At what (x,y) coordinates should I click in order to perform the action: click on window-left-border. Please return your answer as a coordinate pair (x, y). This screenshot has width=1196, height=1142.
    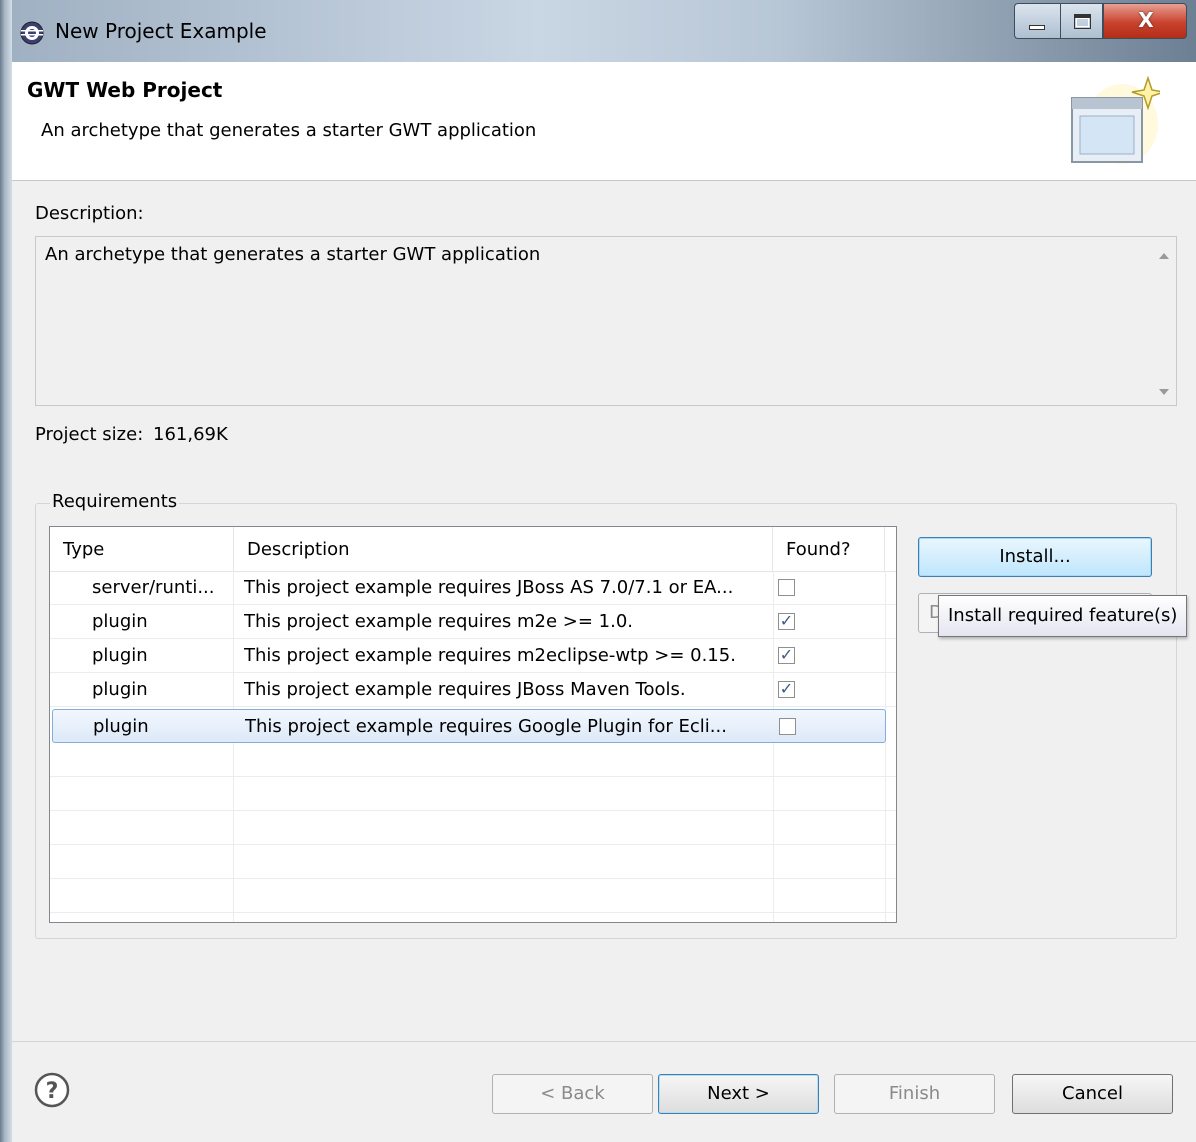
    Looking at the image, I should click on (6, 571).